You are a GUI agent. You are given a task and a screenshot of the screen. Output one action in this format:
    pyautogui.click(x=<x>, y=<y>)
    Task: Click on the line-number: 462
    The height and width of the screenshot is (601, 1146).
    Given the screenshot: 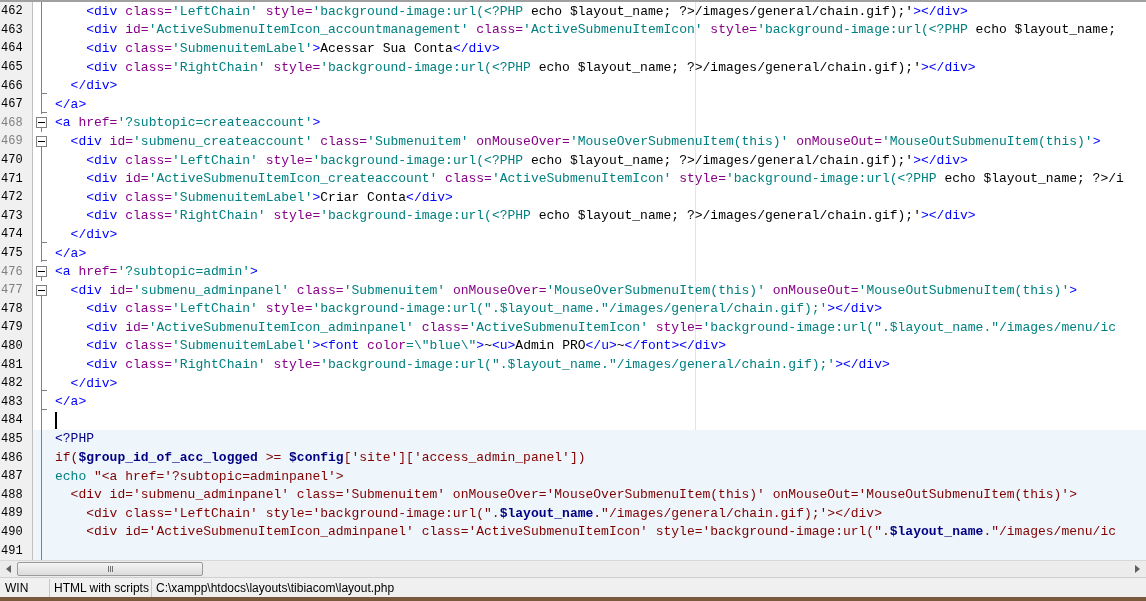 What is the action you would take?
    pyautogui.click(x=12, y=11)
    